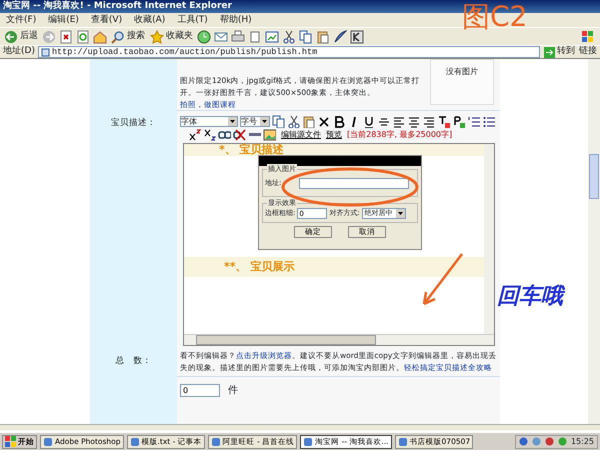 This screenshot has height=450, width=600. Describe the element at coordinates (368, 121) in the screenshot. I see `underline-icon` at that location.